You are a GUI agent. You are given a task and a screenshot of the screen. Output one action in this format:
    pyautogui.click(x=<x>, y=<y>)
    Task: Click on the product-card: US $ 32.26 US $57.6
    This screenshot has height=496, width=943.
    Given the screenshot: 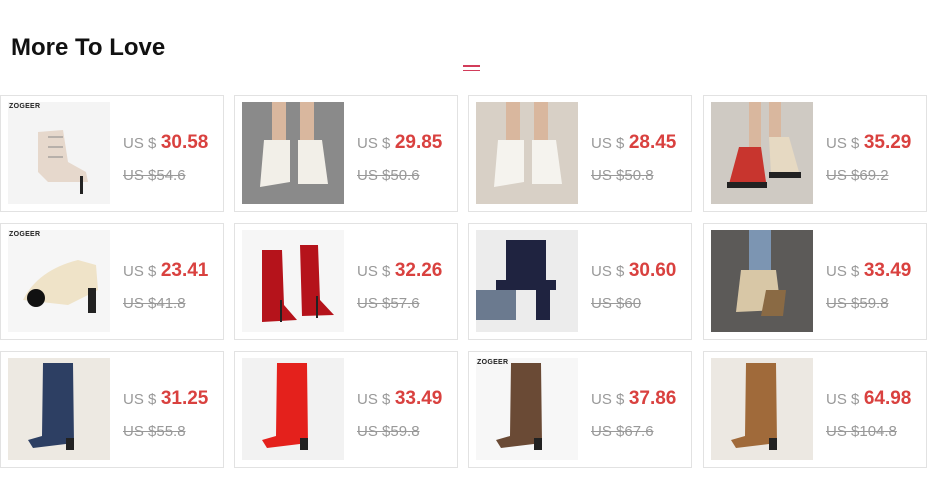 What is the action you would take?
    pyautogui.click(x=346, y=281)
    